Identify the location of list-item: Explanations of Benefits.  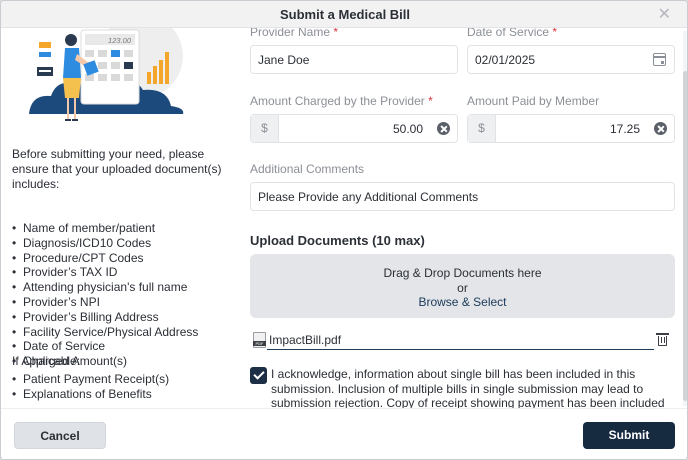
(90, 394).